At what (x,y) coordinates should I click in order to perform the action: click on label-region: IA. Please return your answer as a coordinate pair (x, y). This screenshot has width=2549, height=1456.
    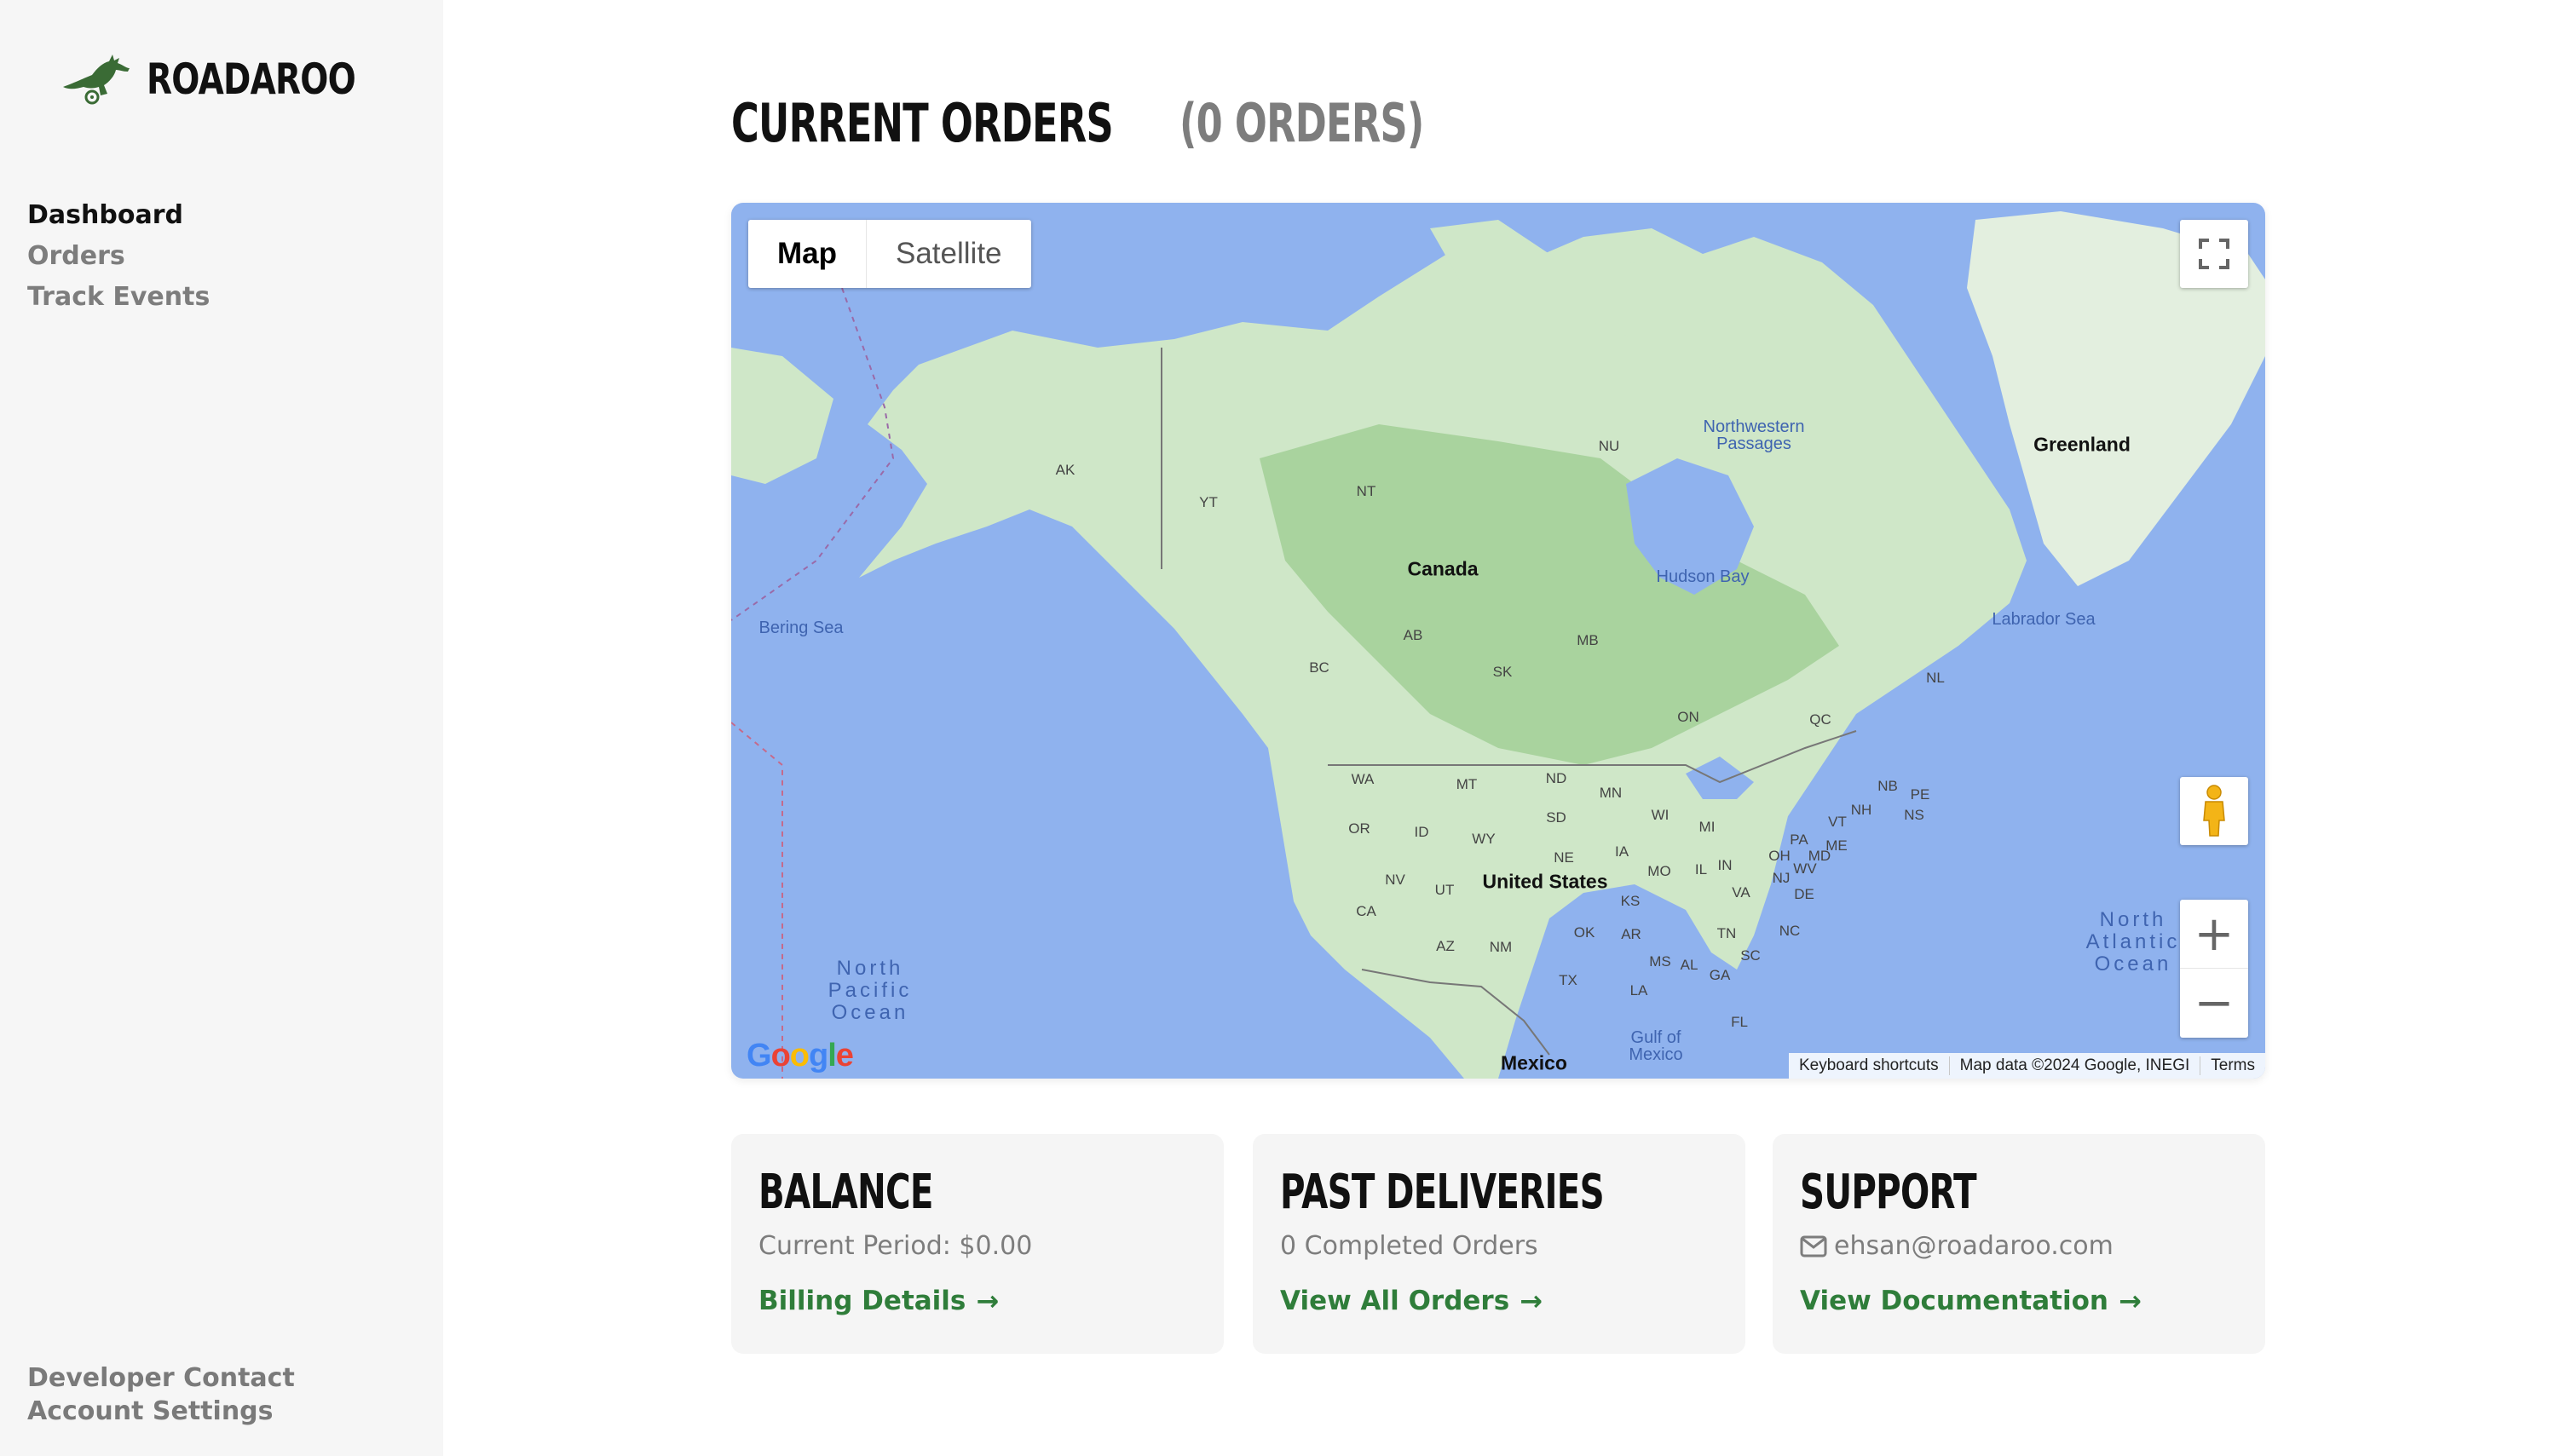
    Looking at the image, I should click on (1621, 851).